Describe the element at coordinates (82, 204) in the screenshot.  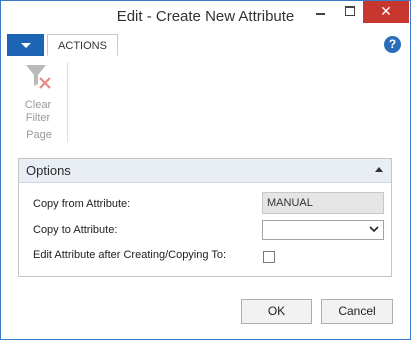
I see `copy-from-label: Copy from Attribute:` at that location.